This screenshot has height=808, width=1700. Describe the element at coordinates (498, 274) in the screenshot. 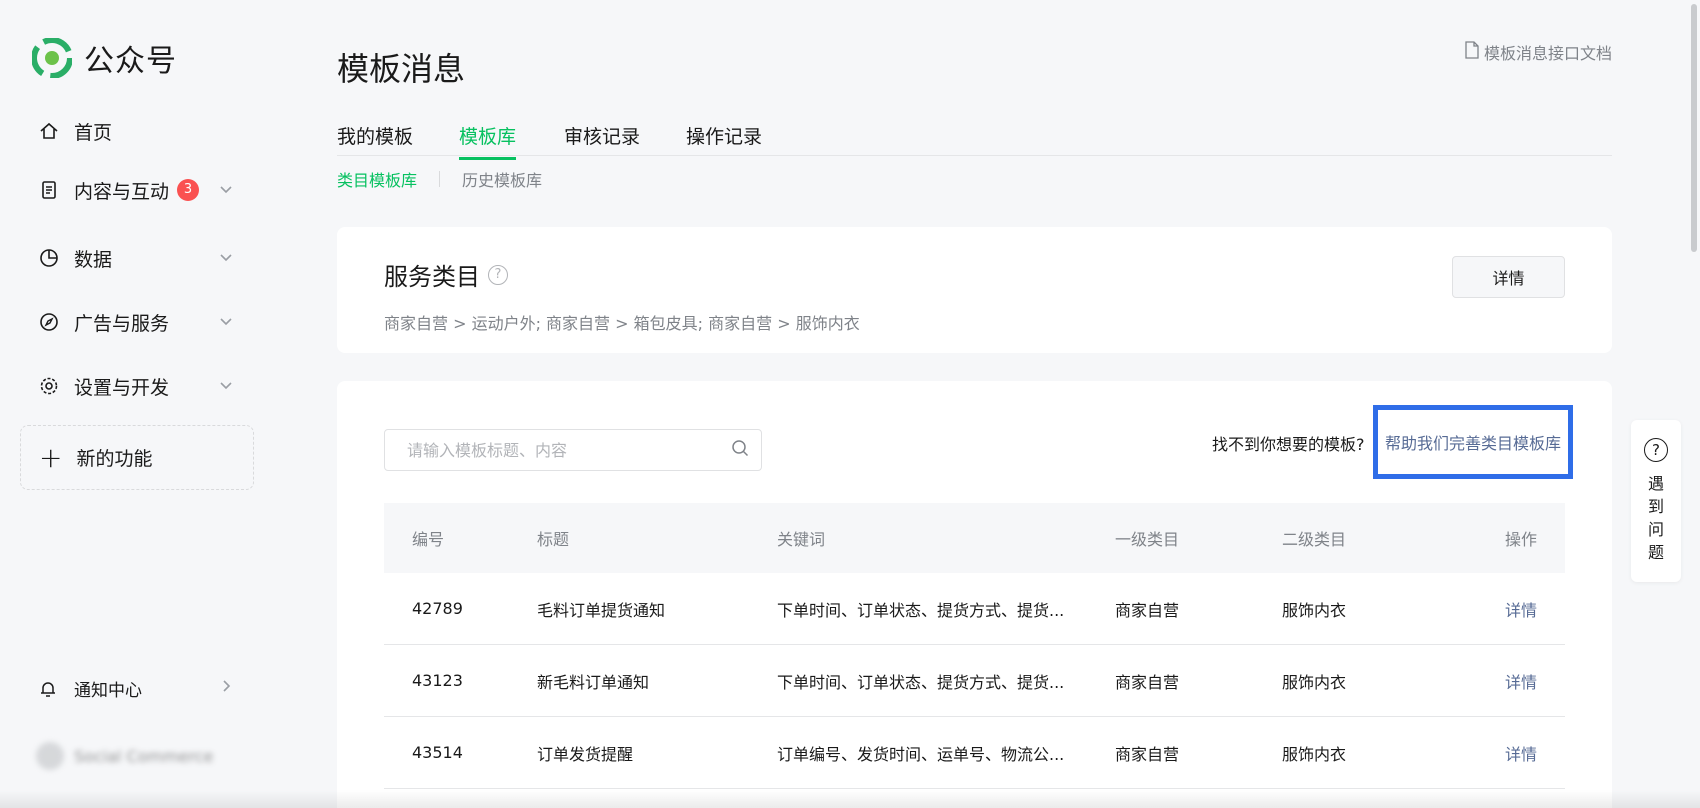

I see `help-icon: ?` at that location.